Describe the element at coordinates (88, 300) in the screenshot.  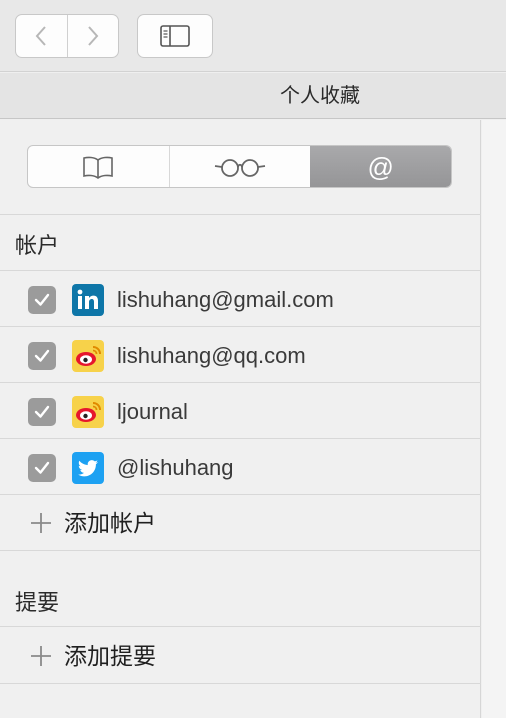
I see `linkedin-icon` at that location.